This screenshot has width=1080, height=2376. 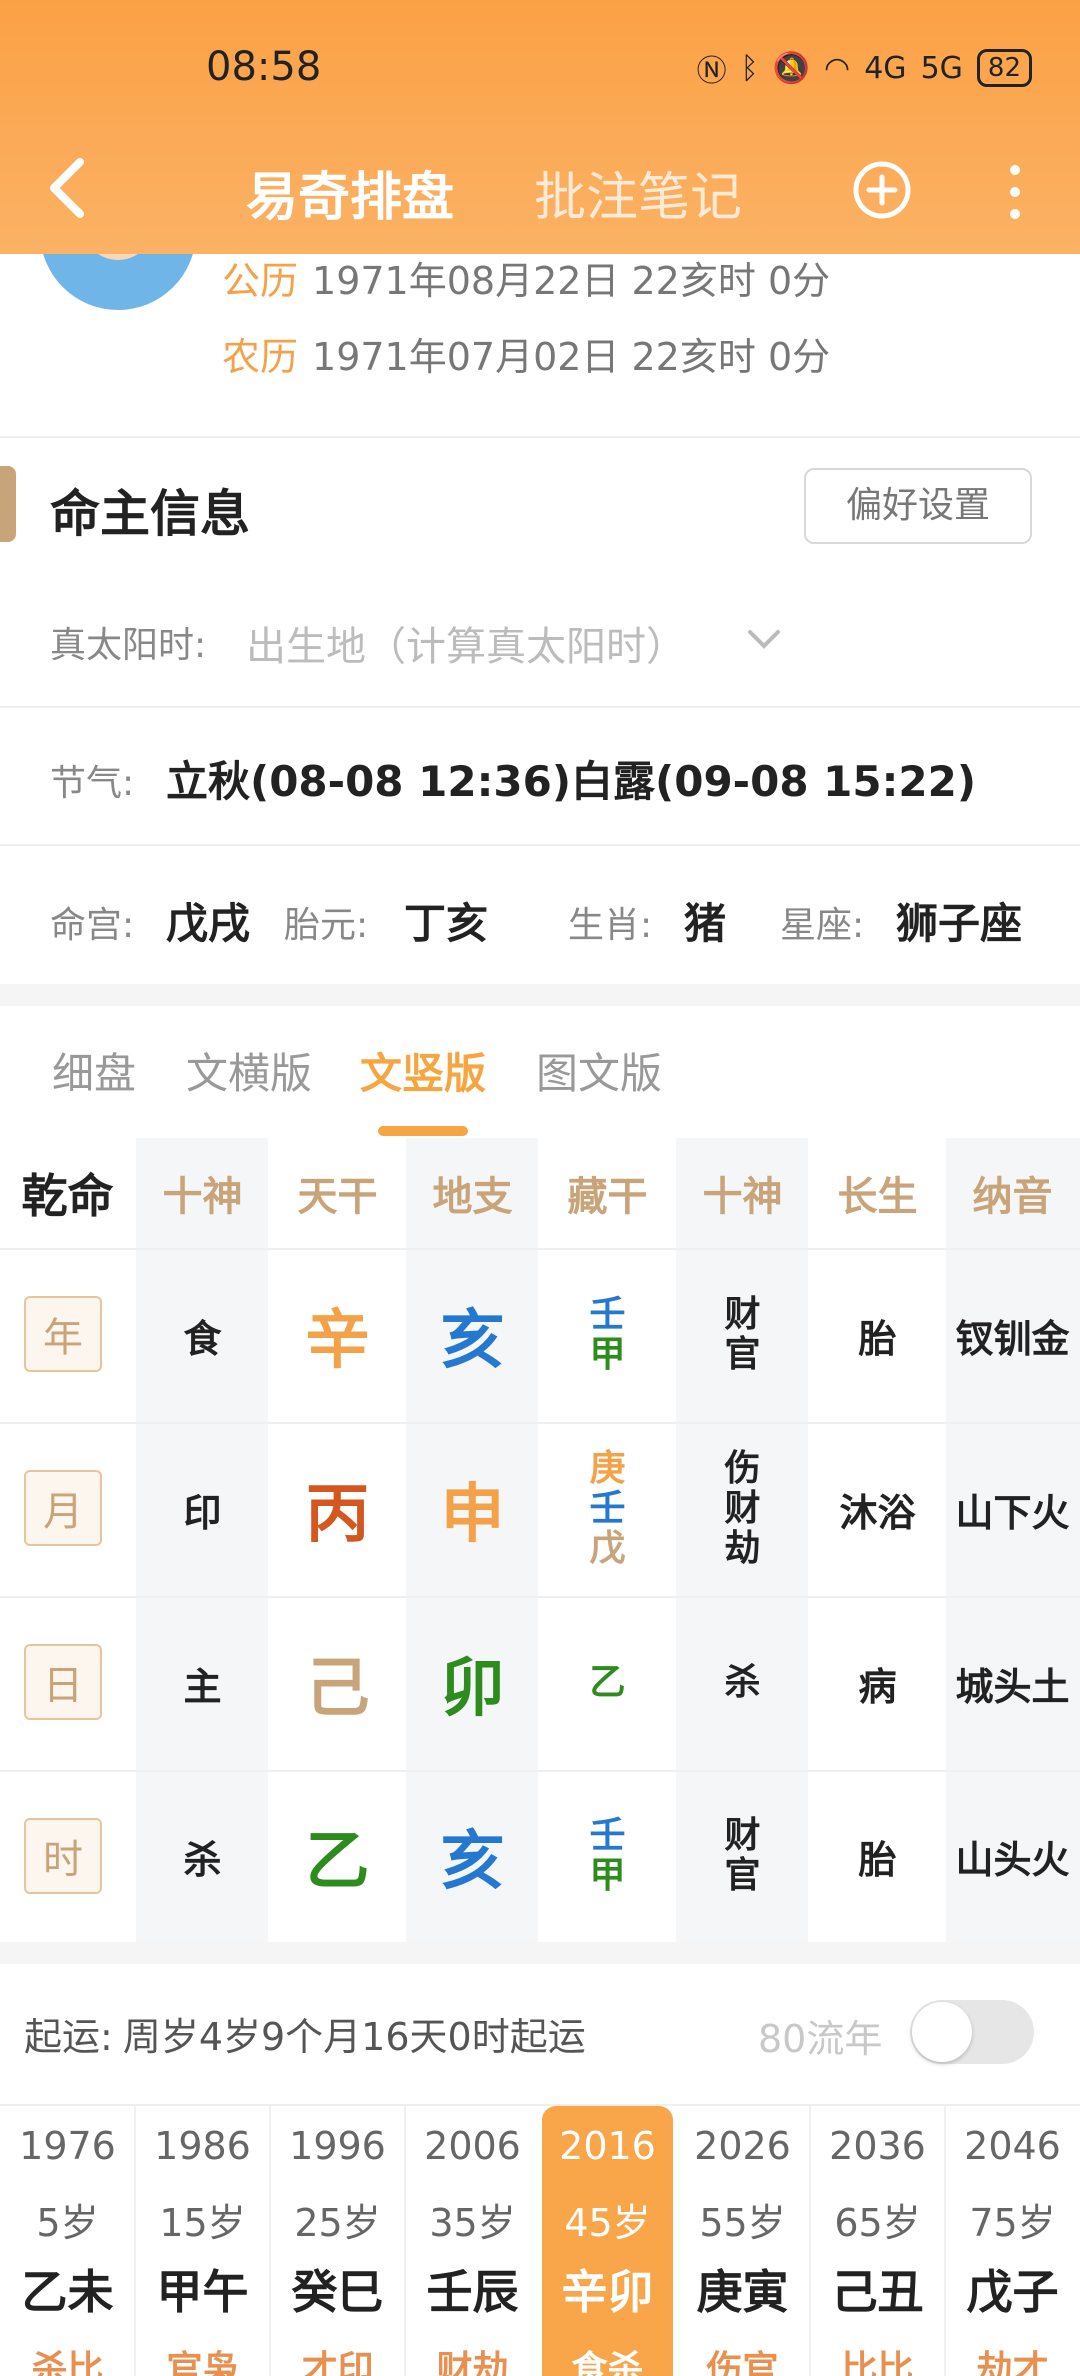 What do you see at coordinates (607, 1508) in the screenshot?
I see `month-hidden: 庚壬戊` at bounding box center [607, 1508].